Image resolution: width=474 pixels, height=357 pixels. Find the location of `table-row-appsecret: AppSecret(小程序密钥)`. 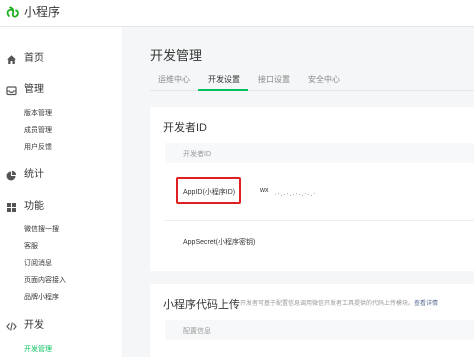

table-row-appsecret: AppSecret(小程序密钥) is located at coordinates (319, 242).